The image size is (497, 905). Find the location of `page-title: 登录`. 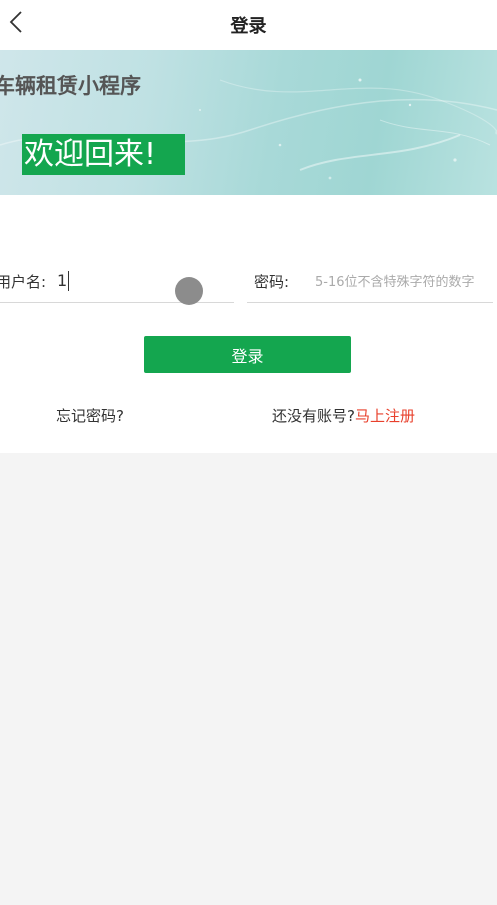

page-title: 登录 is located at coordinates (248, 26).